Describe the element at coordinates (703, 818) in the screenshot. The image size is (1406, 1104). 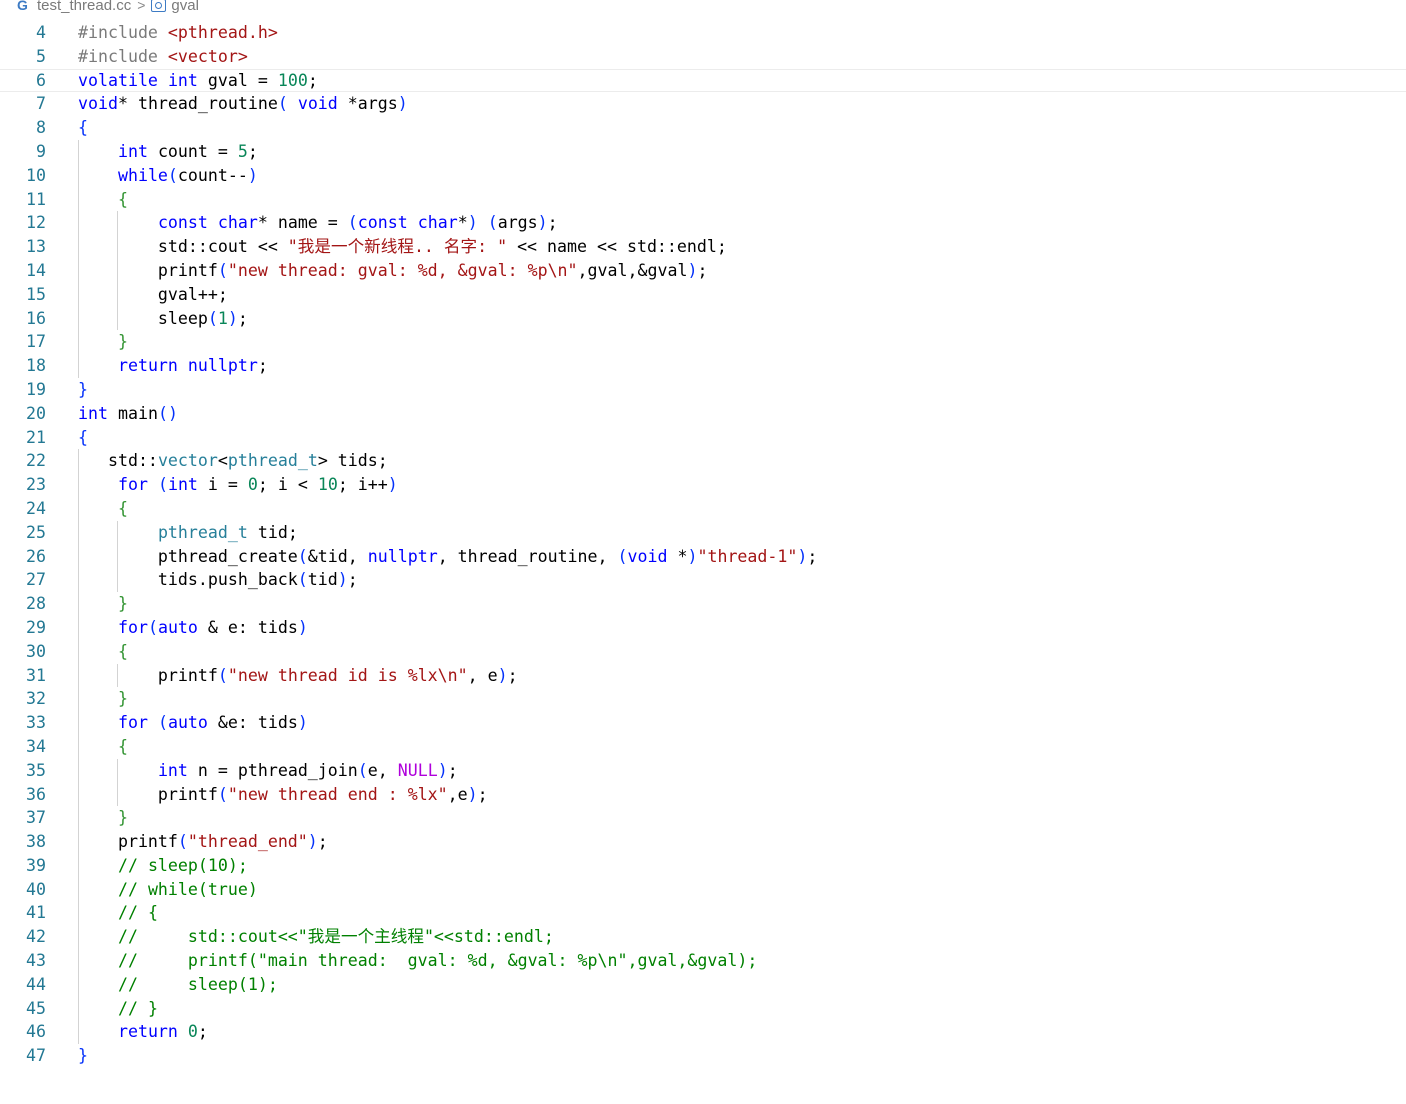
I see `code-line: 37 }` at that location.